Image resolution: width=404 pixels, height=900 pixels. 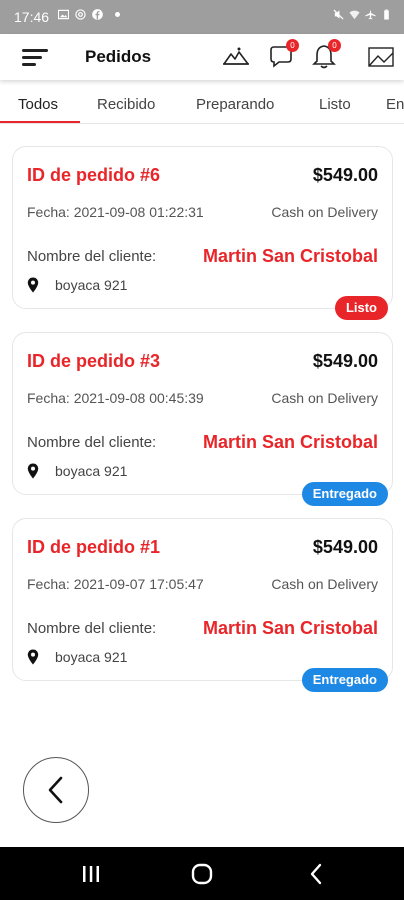 I want to click on home-icon, so click(x=202, y=874).